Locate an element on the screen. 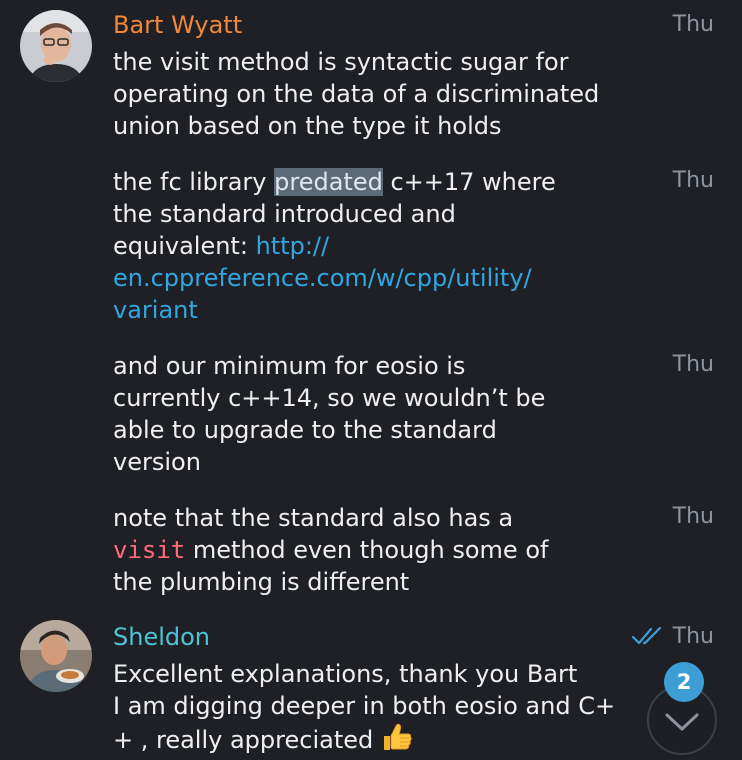  unread-count-badge: 2 is located at coordinates (684, 682).